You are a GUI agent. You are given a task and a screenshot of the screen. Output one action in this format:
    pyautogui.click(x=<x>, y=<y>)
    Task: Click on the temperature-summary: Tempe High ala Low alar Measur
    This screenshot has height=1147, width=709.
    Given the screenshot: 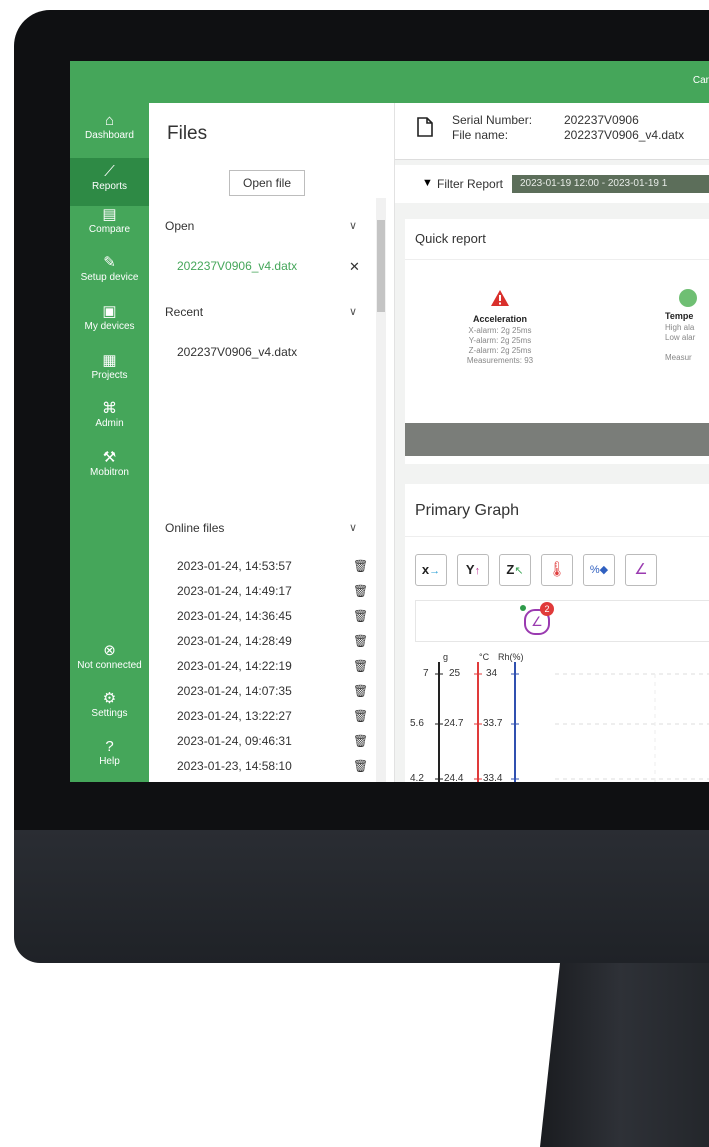 What is the action you would take?
    pyautogui.click(x=687, y=326)
    